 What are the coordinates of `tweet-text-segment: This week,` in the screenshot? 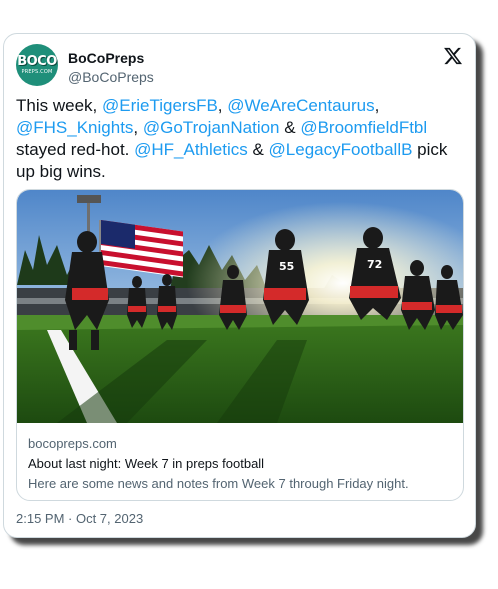 It's located at (59, 105).